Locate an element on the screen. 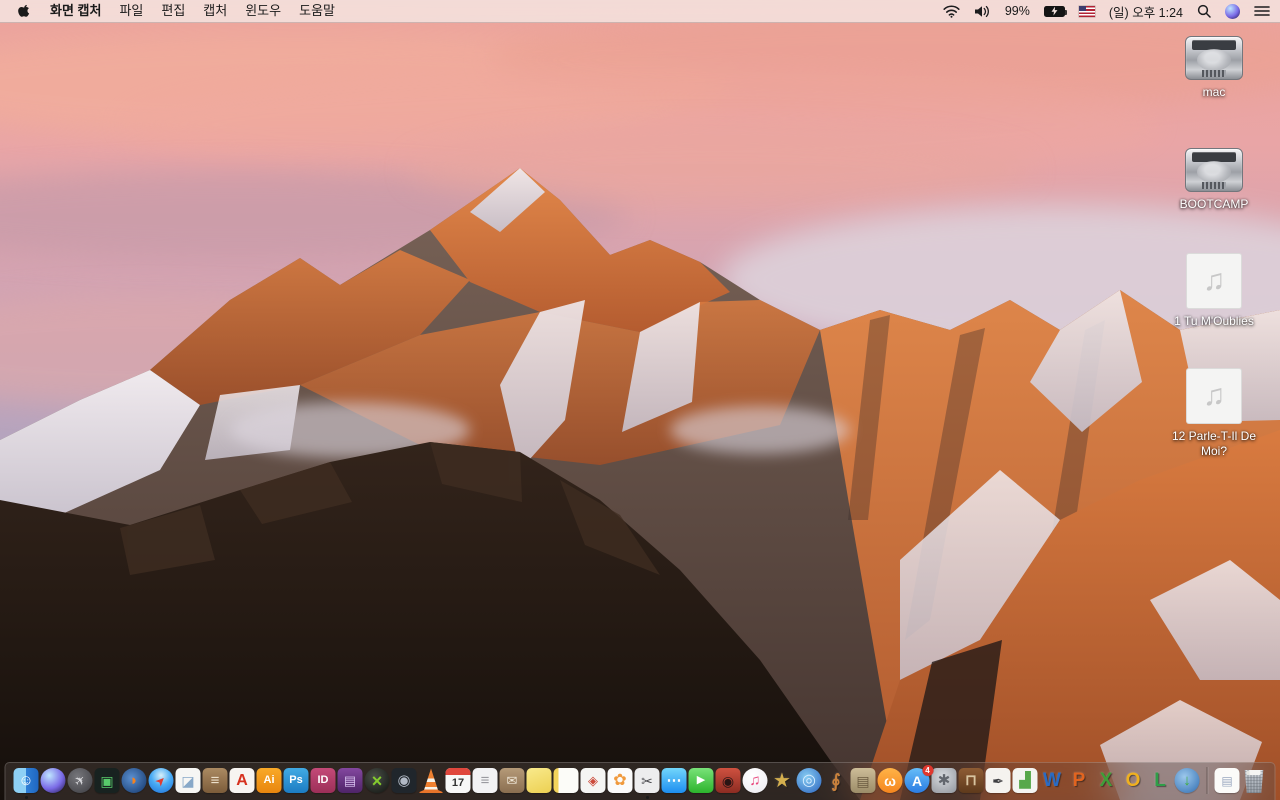 The image size is (1280, 800). apple-logo-icon is located at coordinates (24, 10).